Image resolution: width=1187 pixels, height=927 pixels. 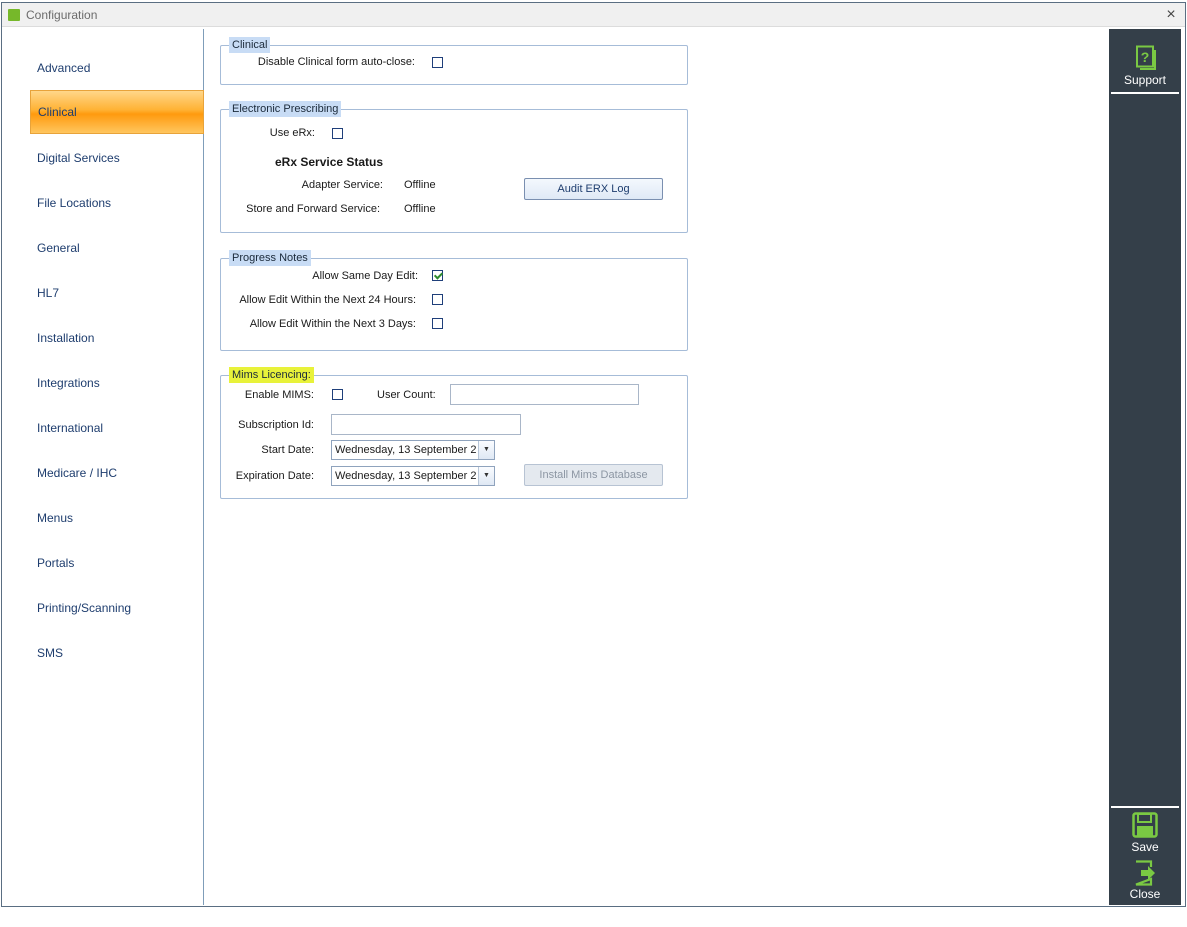 What do you see at coordinates (1145, 80) in the screenshot?
I see `support-label: Support` at bounding box center [1145, 80].